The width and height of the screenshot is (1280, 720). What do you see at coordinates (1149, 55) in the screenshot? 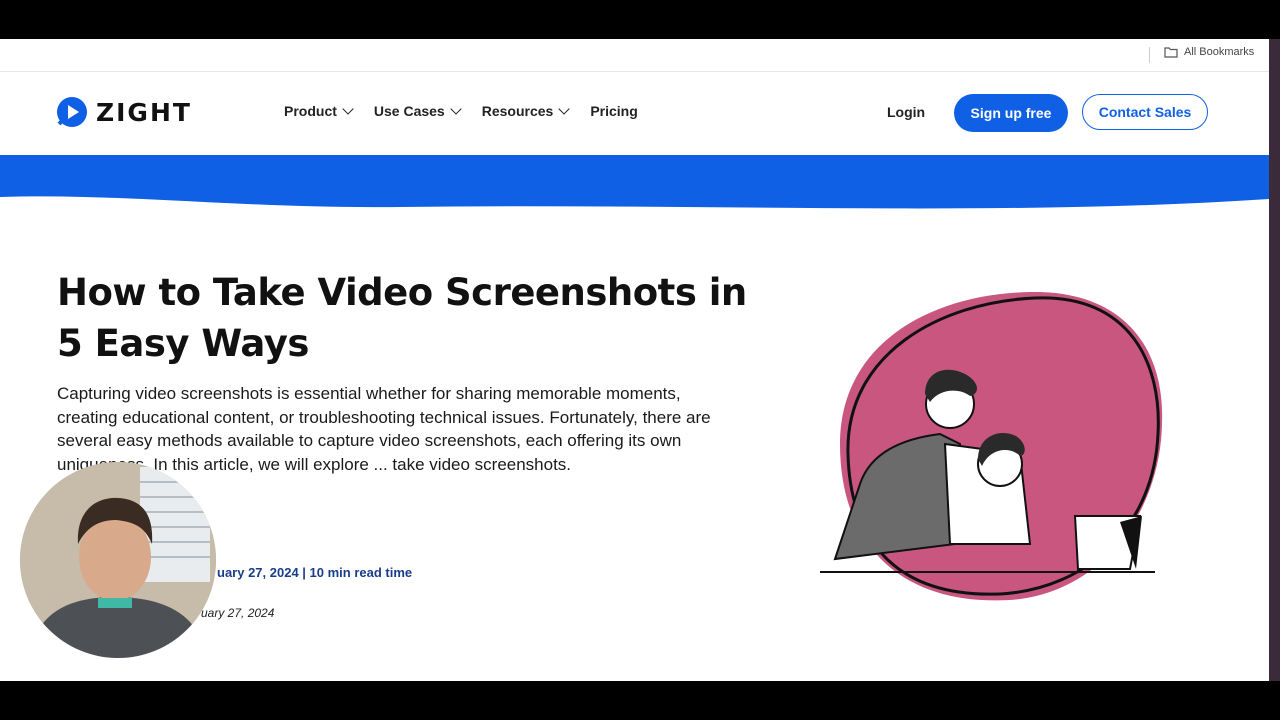
I see `bookmarks-separator` at bounding box center [1149, 55].